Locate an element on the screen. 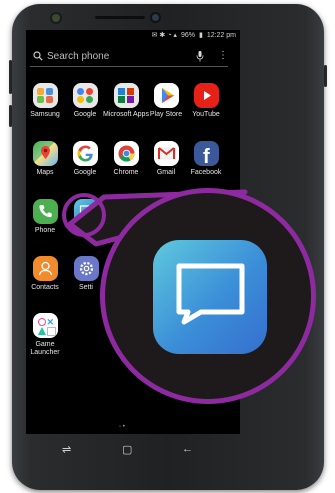  messages-icon-enlarged is located at coordinates (210, 297).